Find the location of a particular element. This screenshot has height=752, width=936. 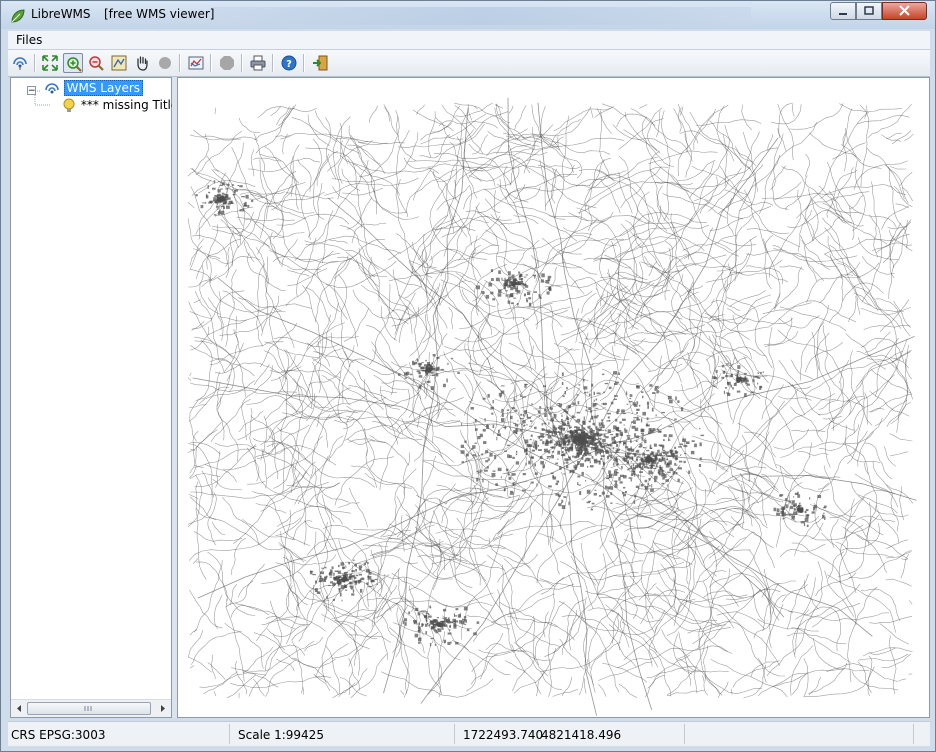

print-button is located at coordinates (258, 63).